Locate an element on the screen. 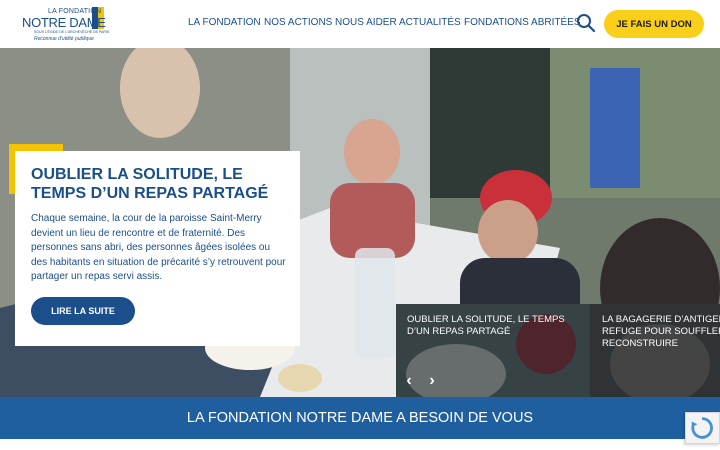 The height and width of the screenshot is (450, 720). nav-item-nos-actions: Nos actions is located at coordinates (298, 22).